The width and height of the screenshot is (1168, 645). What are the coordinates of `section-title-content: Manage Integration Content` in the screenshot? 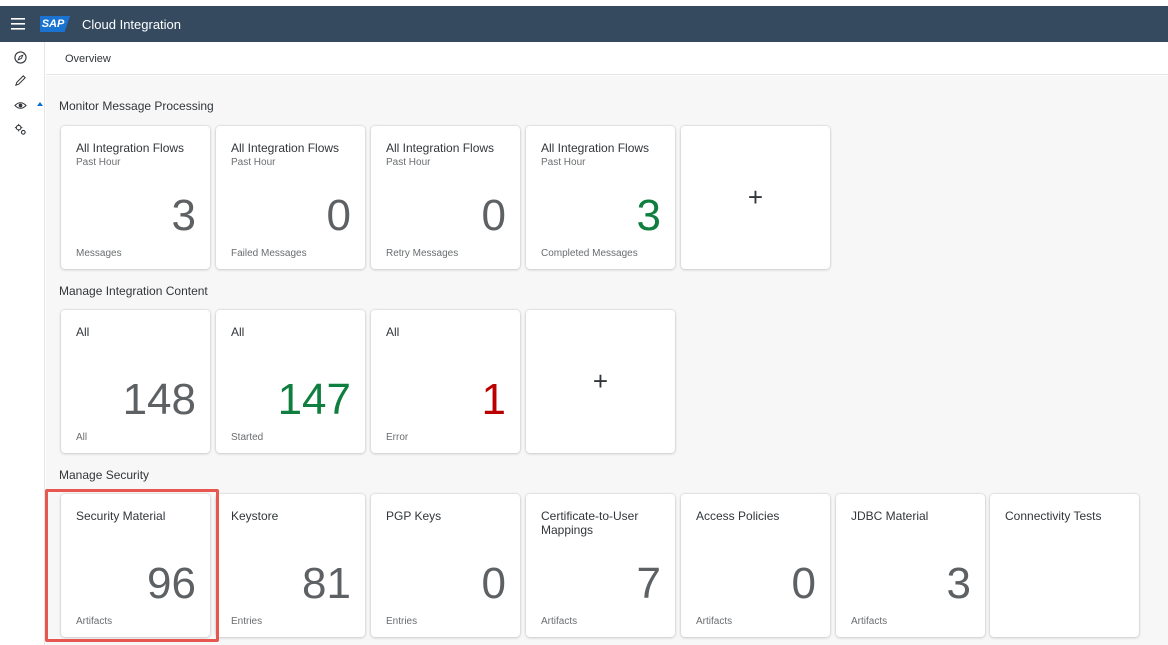 It's located at (133, 291).